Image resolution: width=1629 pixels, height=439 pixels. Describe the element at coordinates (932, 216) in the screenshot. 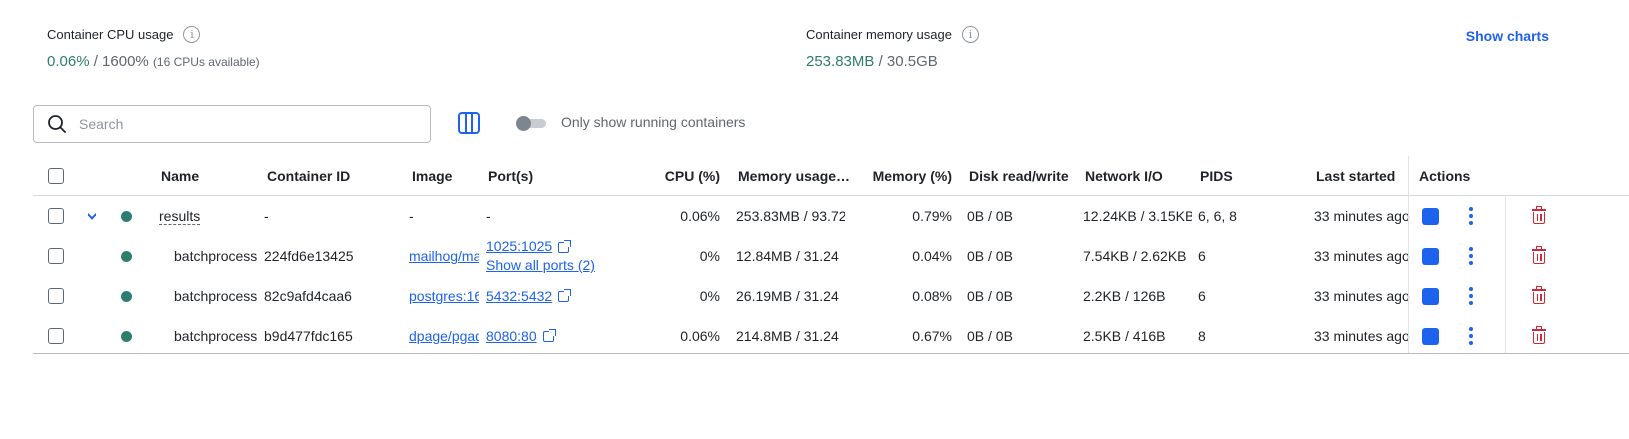

I see `memory-pct: 0.79%` at that location.